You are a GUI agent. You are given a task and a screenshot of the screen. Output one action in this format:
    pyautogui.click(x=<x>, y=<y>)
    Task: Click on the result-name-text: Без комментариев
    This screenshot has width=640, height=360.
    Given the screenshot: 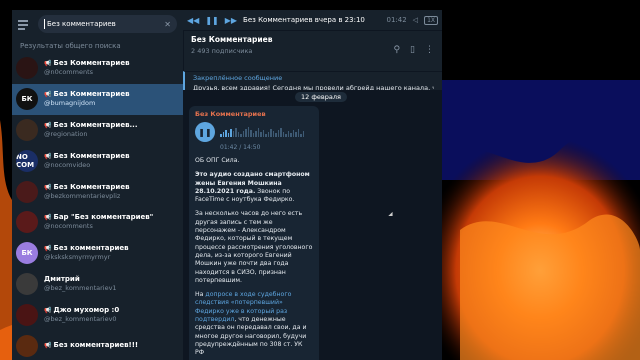 What is the action you would take?
    pyautogui.click(x=91, y=248)
    